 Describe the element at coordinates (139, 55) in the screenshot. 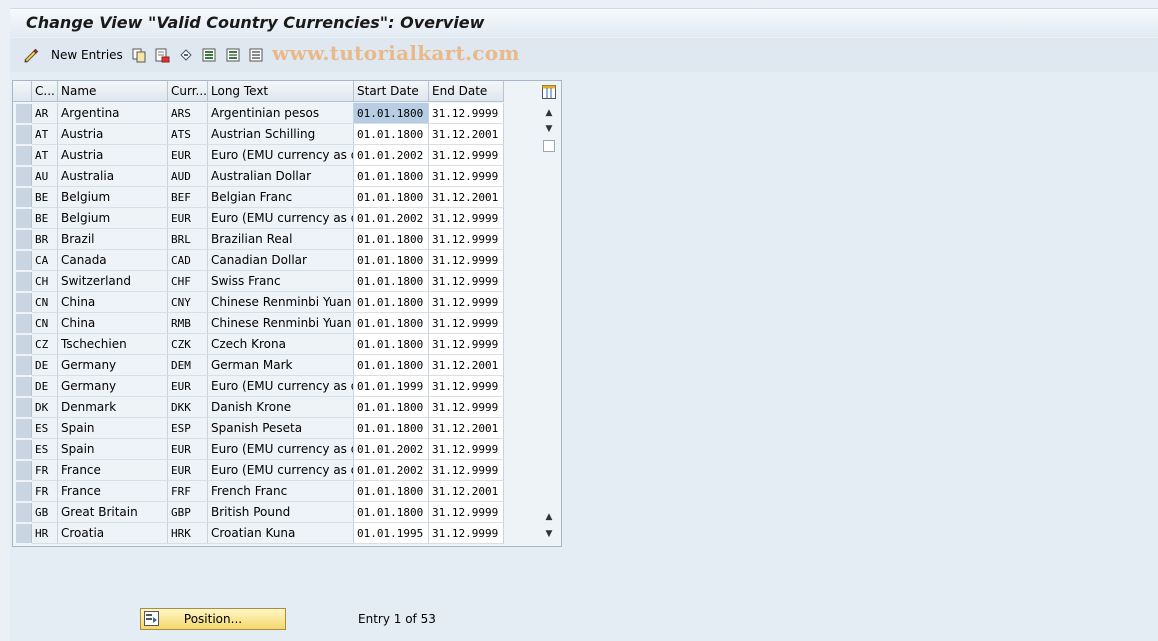

I see `copy-icon` at that location.